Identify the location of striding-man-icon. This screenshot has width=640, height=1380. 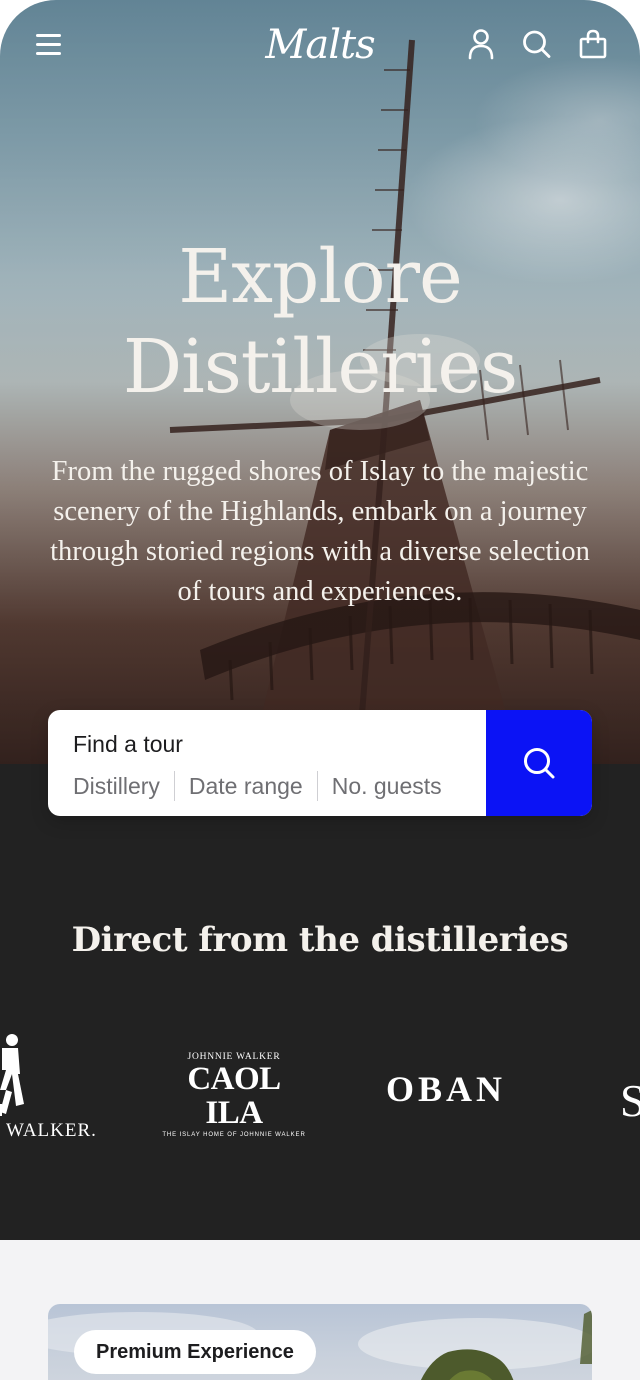
(12, 1075).